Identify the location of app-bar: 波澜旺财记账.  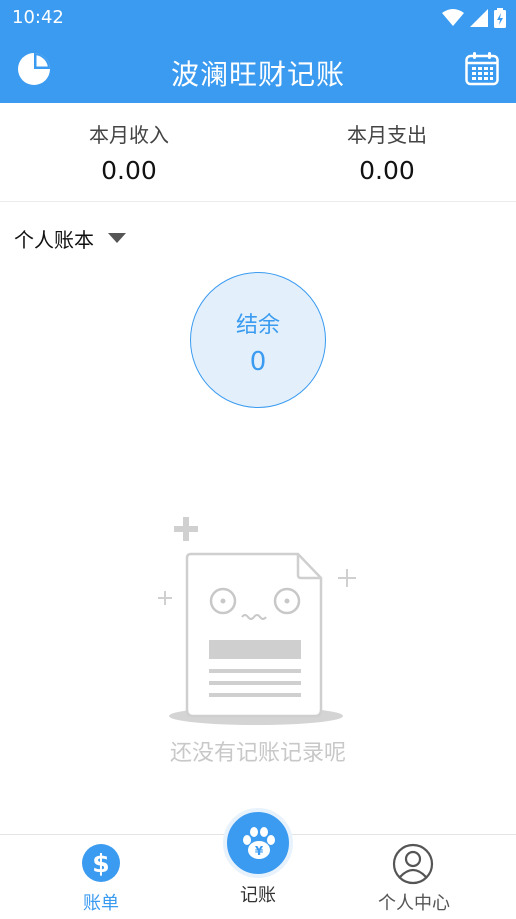
(258, 69).